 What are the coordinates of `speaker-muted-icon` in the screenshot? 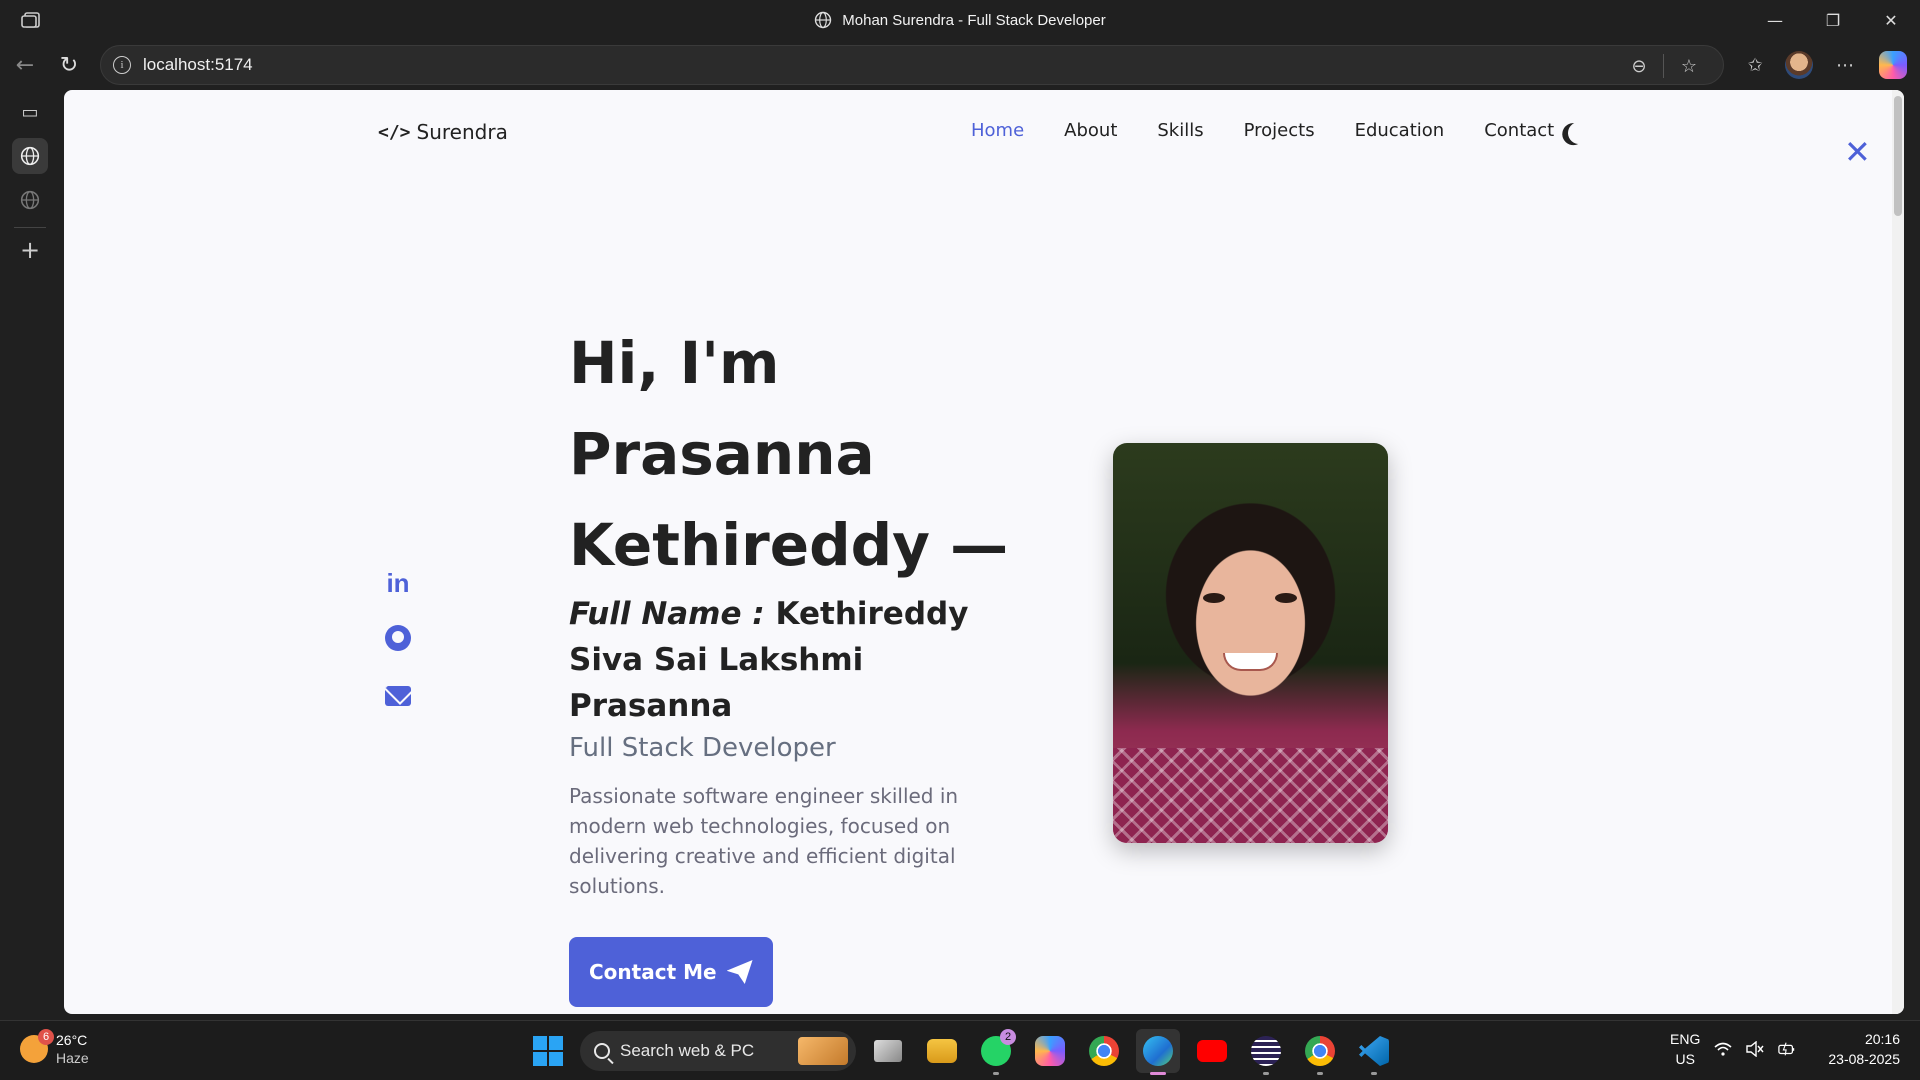 It's located at (1755, 1049).